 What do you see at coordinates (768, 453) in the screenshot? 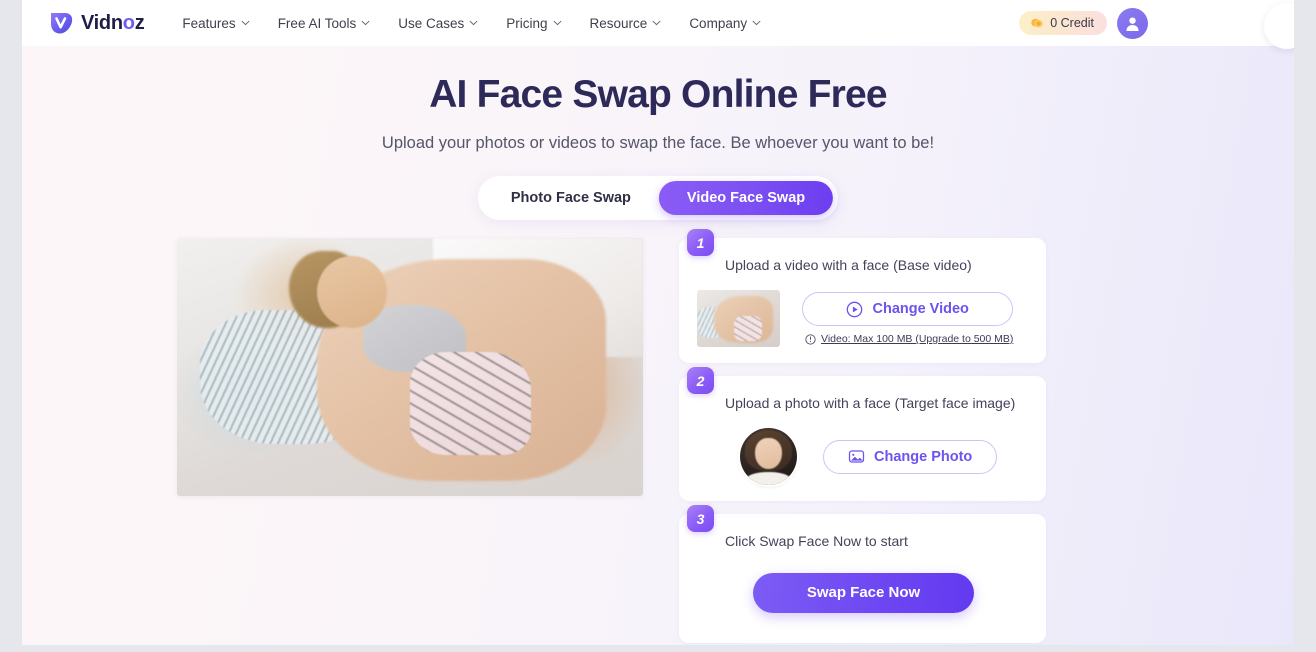
I see `thumb-face` at bounding box center [768, 453].